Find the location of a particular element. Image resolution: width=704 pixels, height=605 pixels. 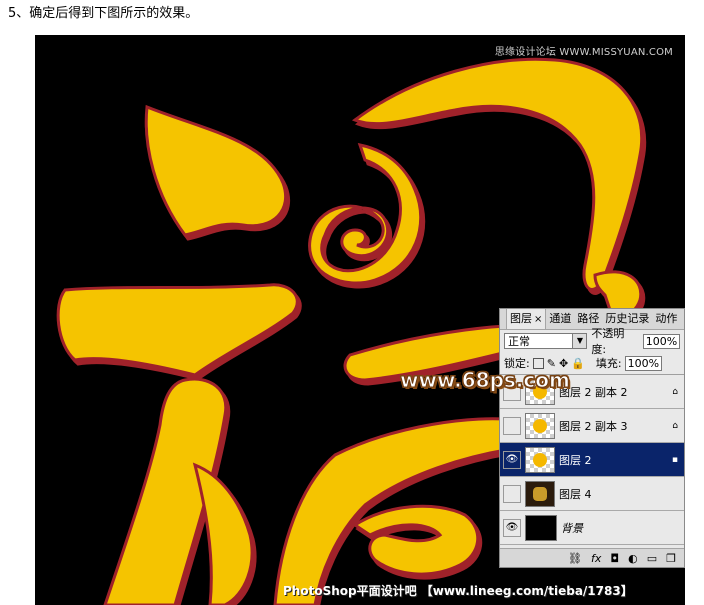

layer-row-selected: 👁 图层 2 ▪ is located at coordinates (592, 460).